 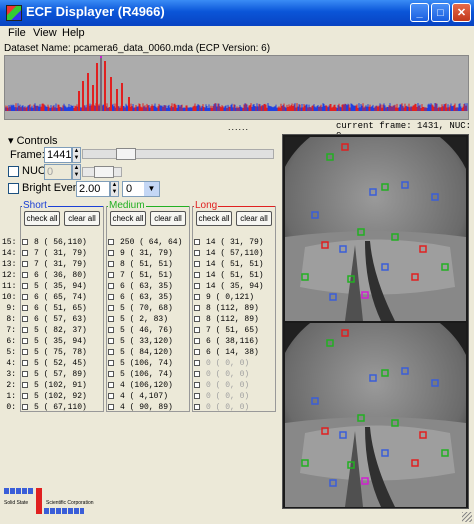 I want to click on event-entry: 6 ( 36, 80), so click(x=60, y=275).